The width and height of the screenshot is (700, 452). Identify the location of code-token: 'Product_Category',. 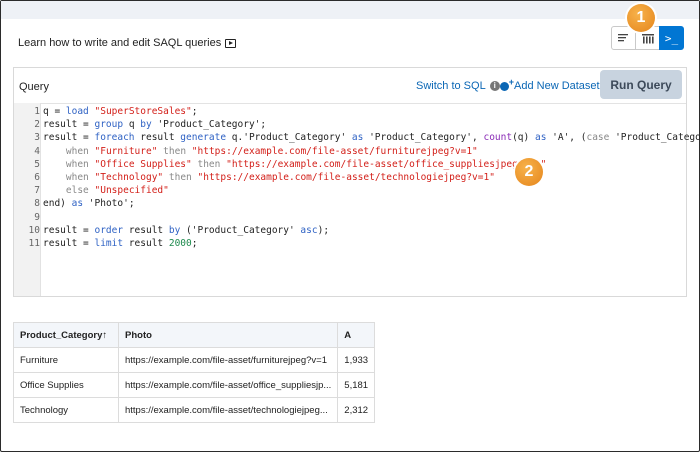
(423, 138).